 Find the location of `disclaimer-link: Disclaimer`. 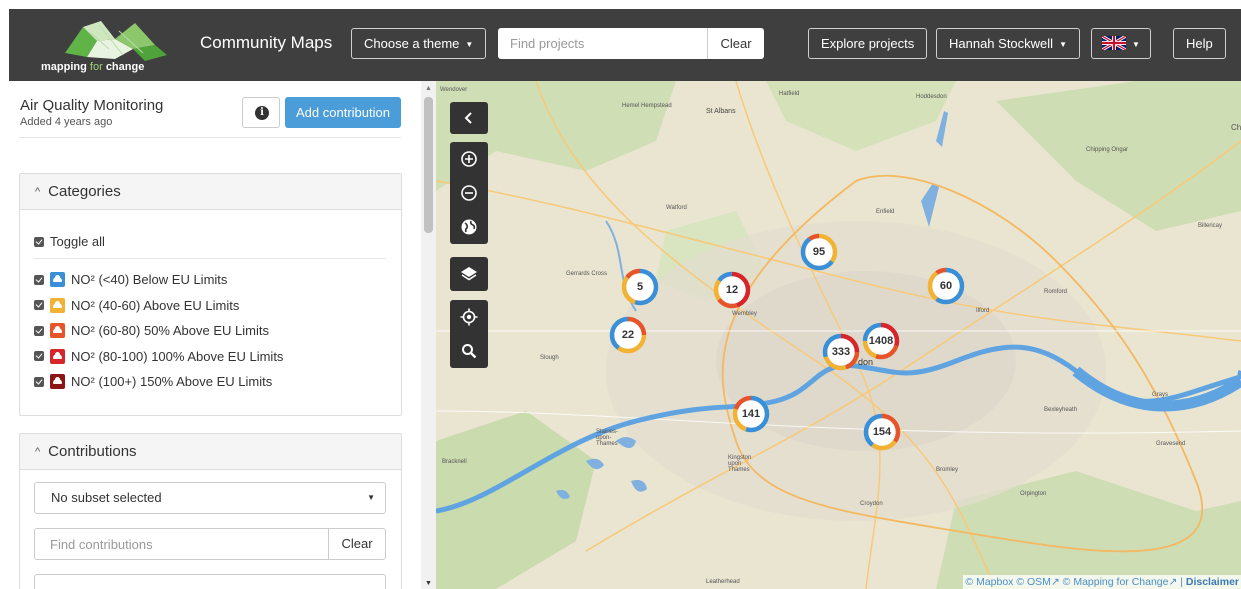

disclaimer-link: Disclaimer is located at coordinates (1212, 582).